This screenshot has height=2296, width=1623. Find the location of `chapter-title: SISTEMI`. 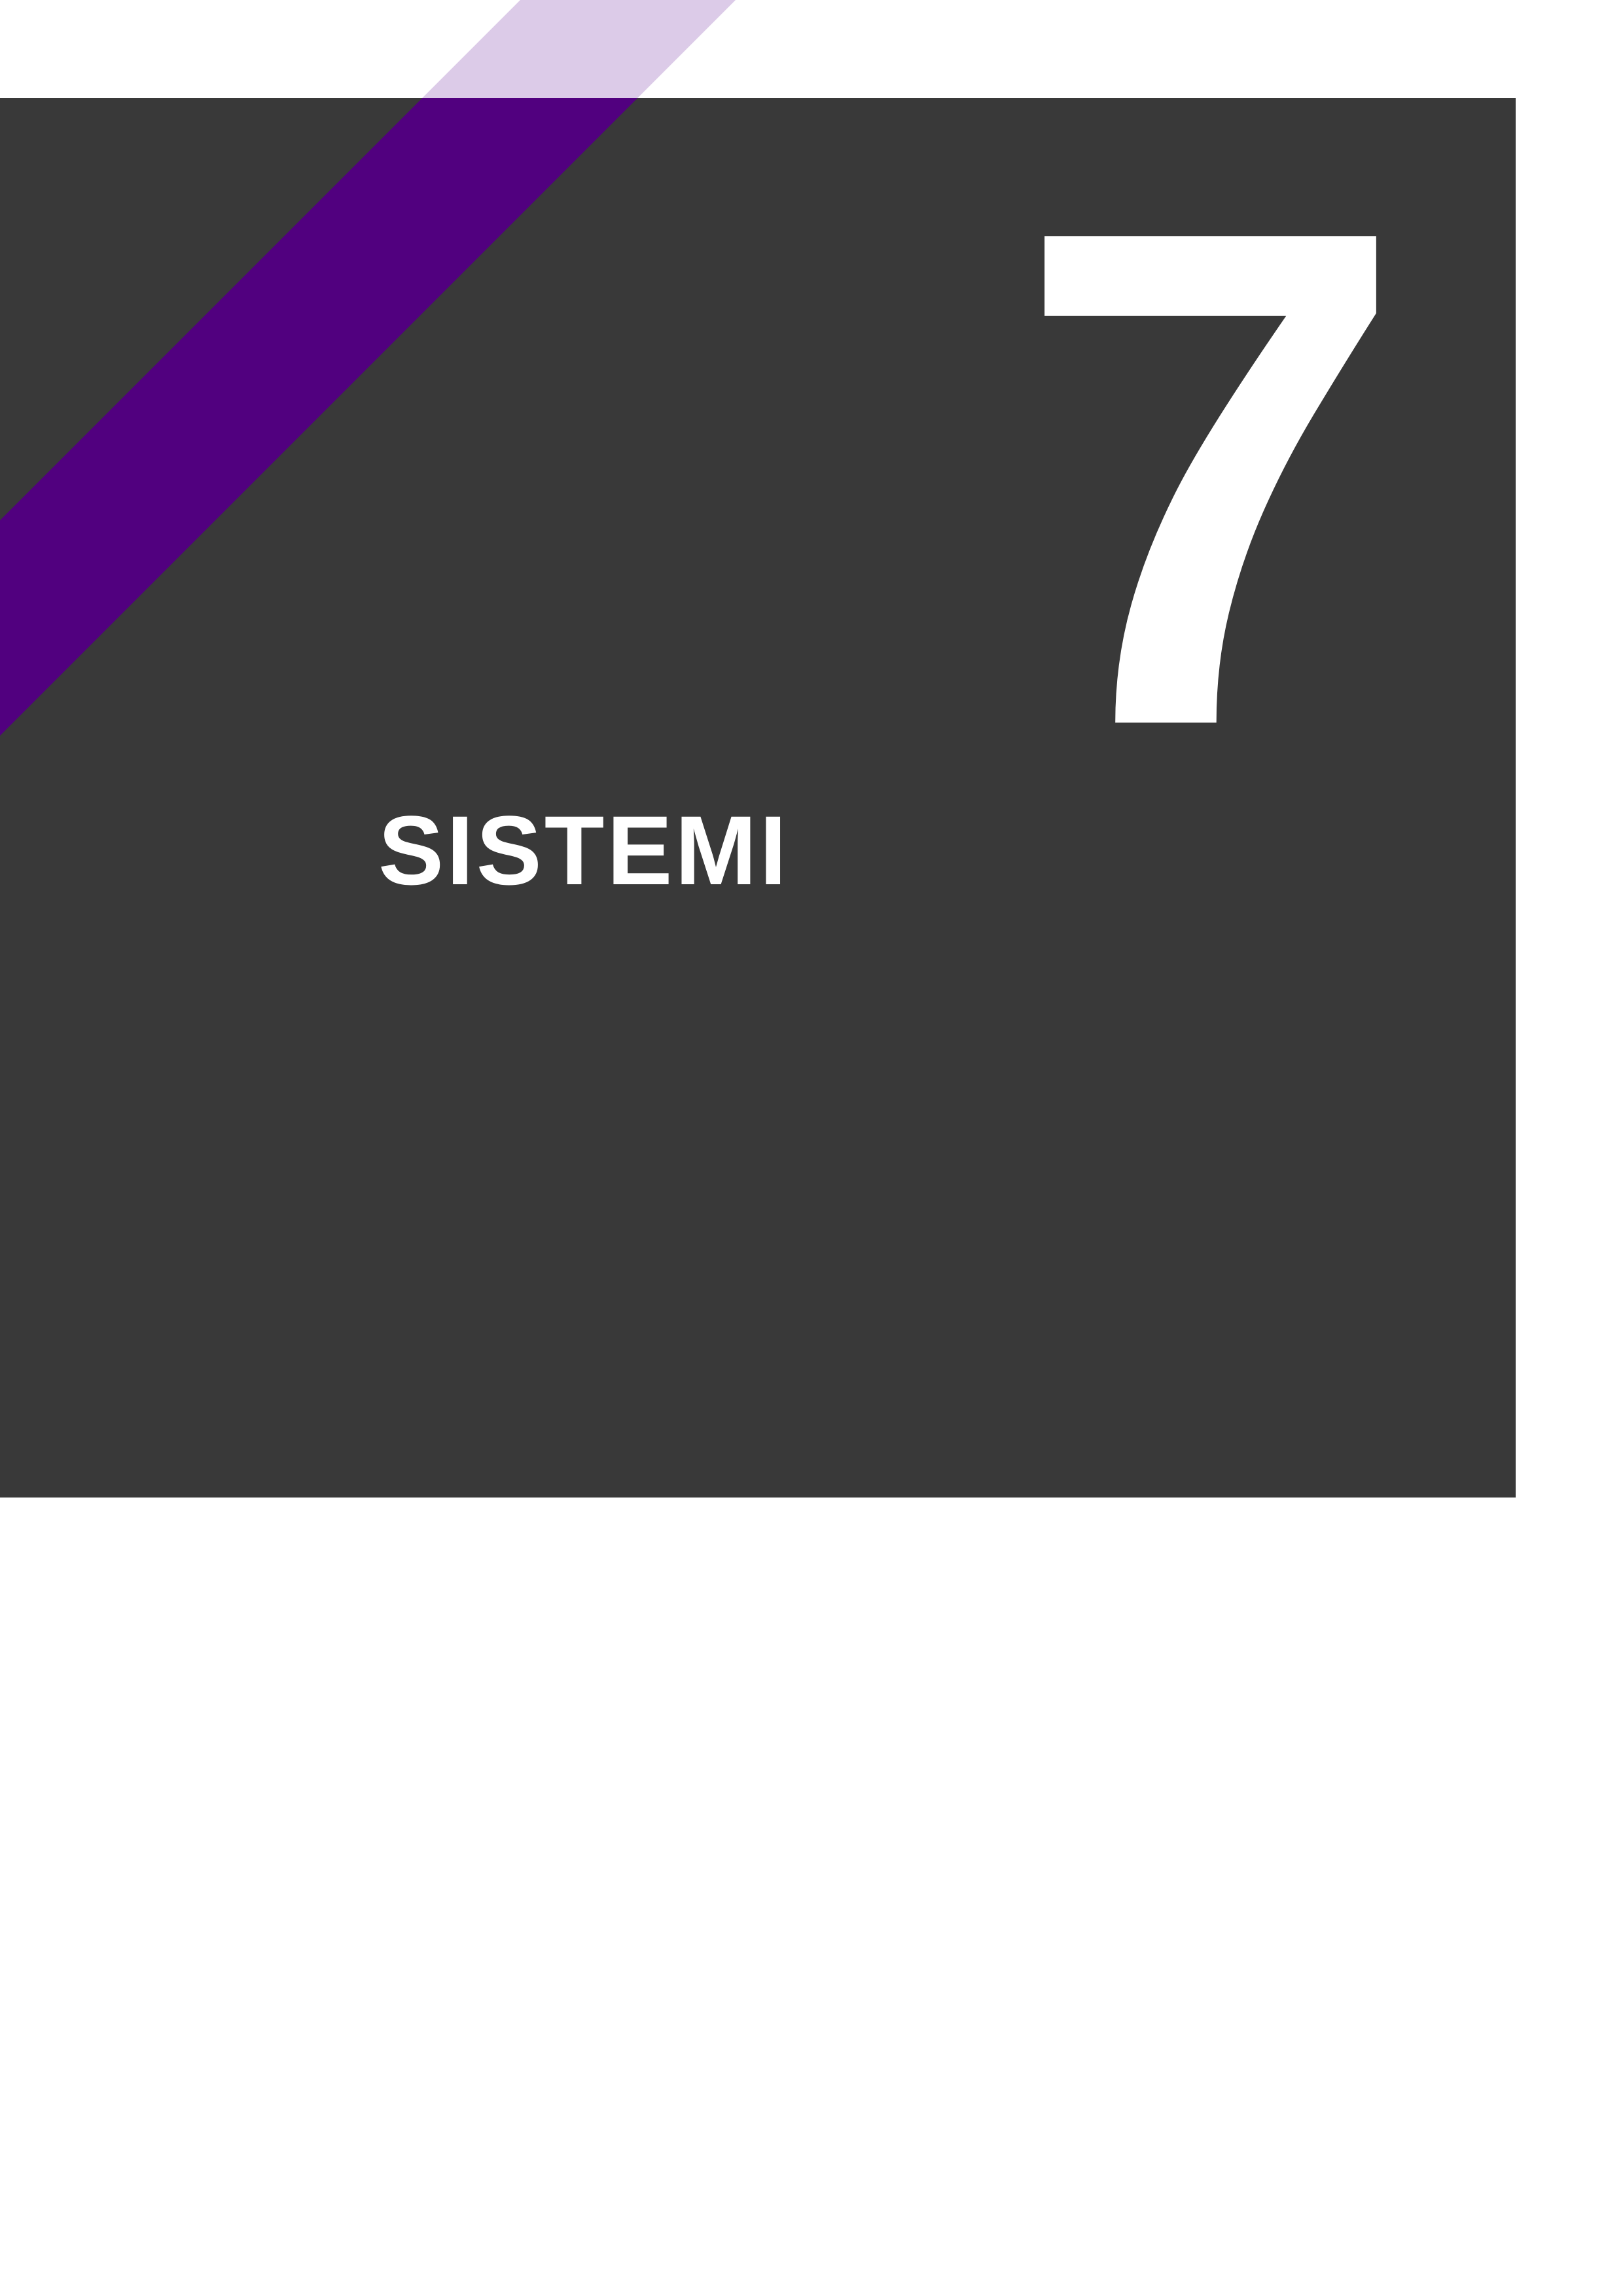

chapter-title: SISTEMI is located at coordinates (584, 850).